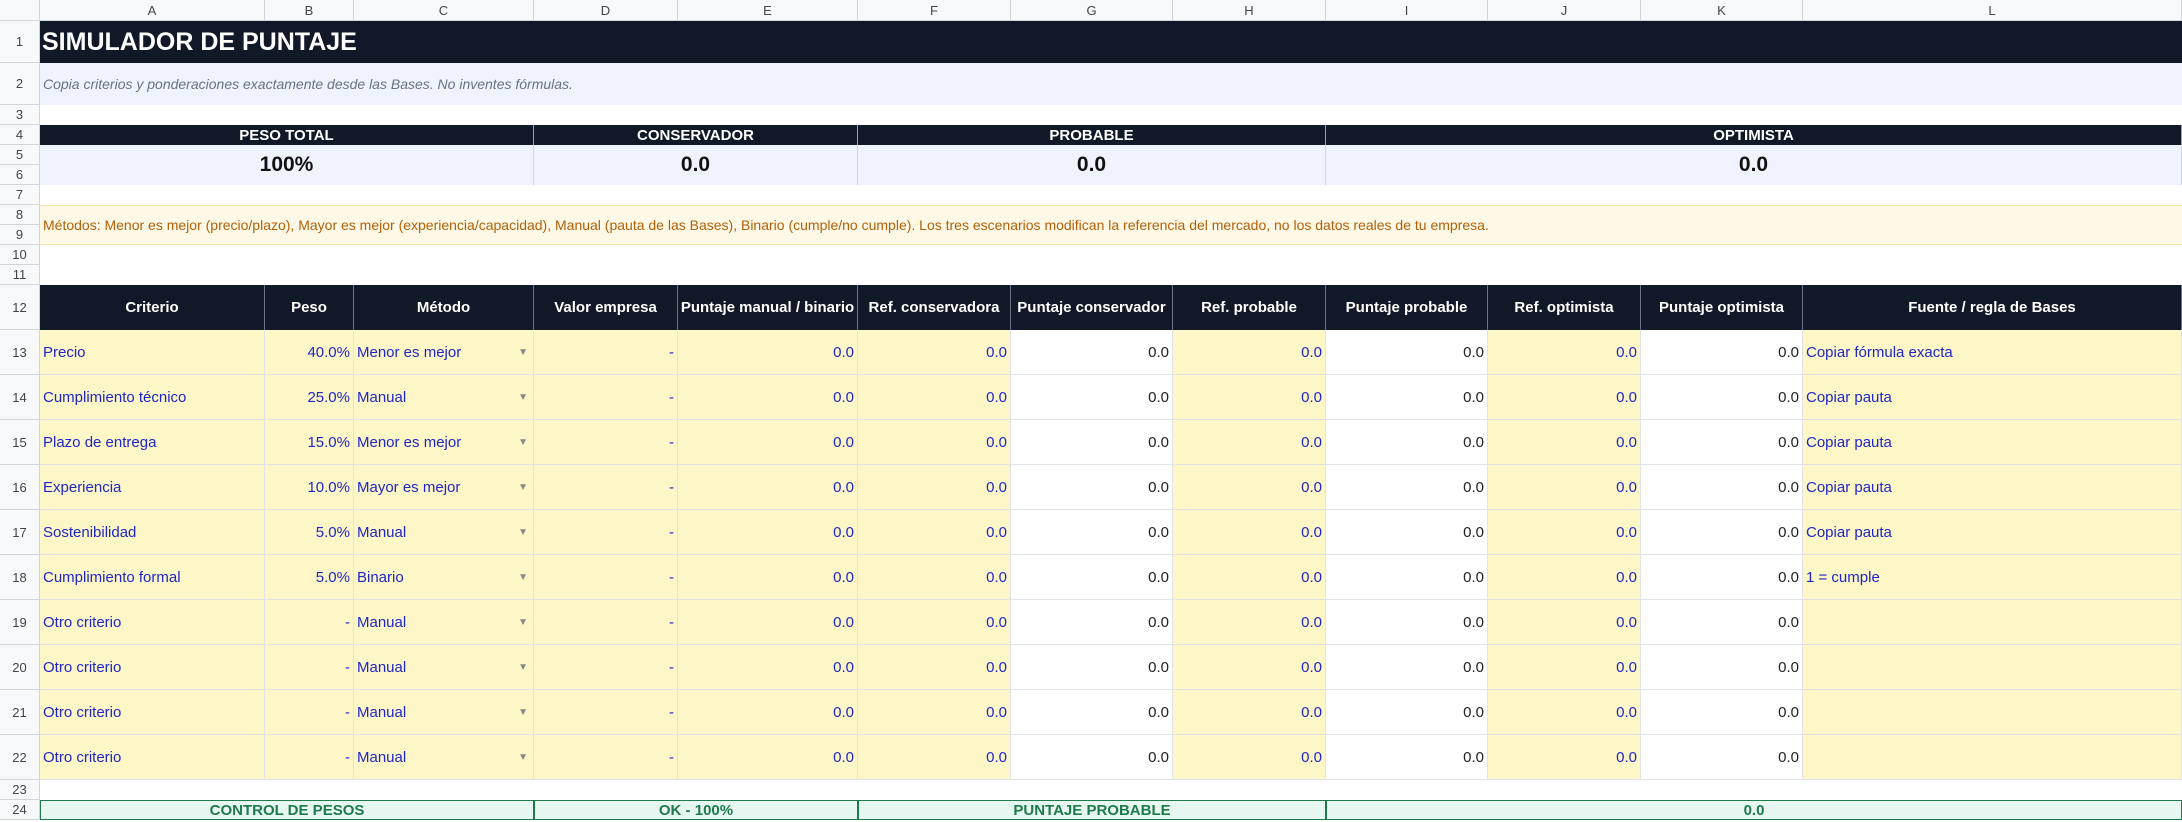 Image resolution: width=2182 pixels, height=822 pixels. Describe the element at coordinates (20, 532) in the screenshot. I see `row-header-17: 17` at that location.